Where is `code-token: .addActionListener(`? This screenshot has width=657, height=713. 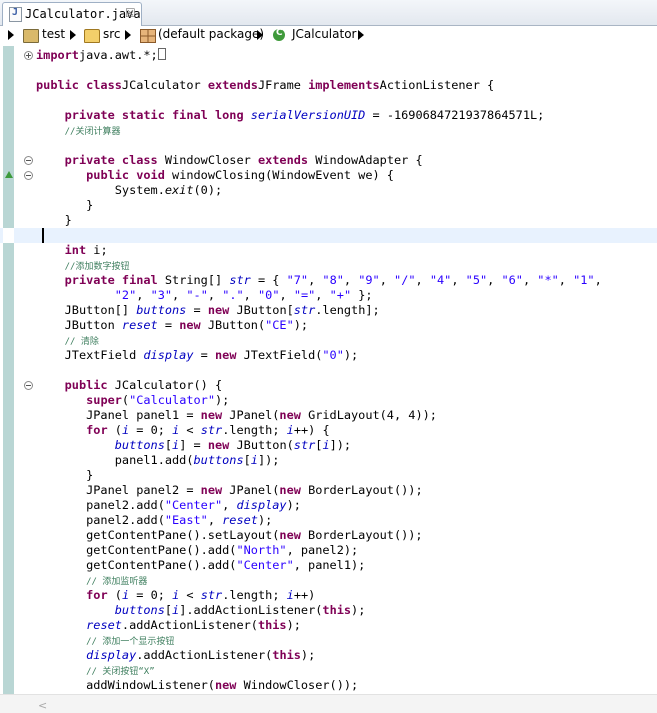 code-token: .addActionListener( is located at coordinates (204, 655).